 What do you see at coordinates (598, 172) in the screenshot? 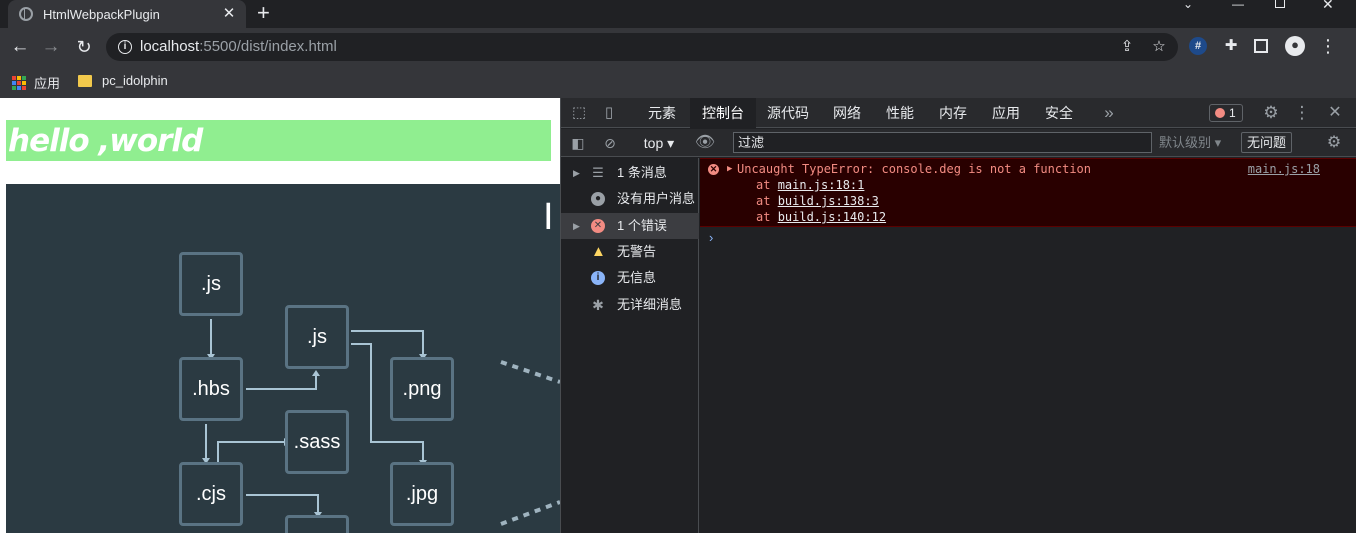
I see `list-icon: ☰` at bounding box center [598, 172].